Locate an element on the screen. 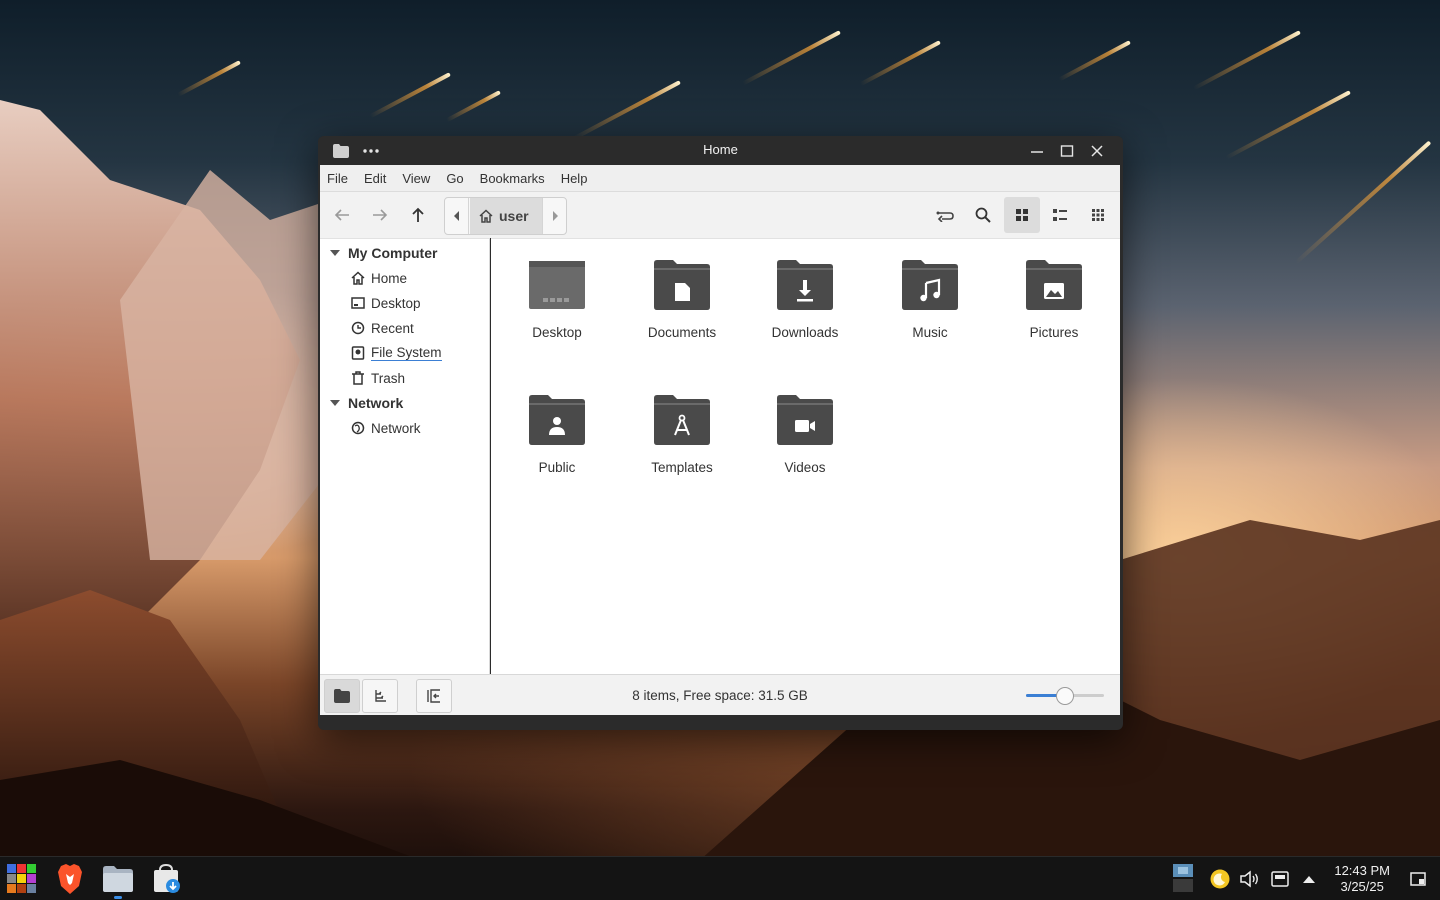  list-view-button is located at coordinates (1060, 215).